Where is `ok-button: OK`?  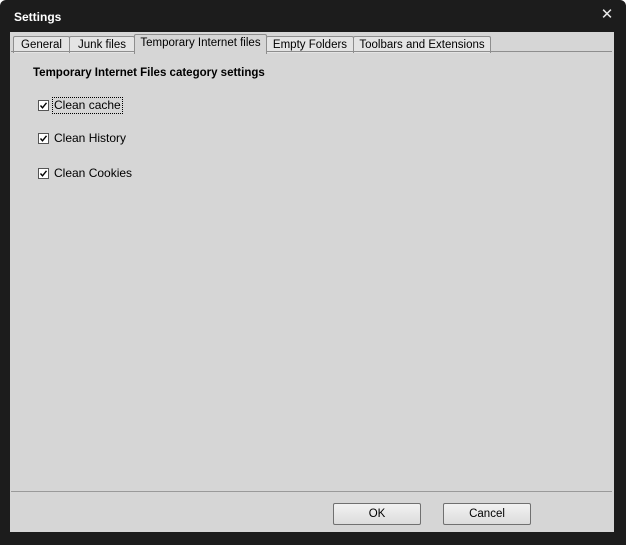
ok-button: OK is located at coordinates (377, 514).